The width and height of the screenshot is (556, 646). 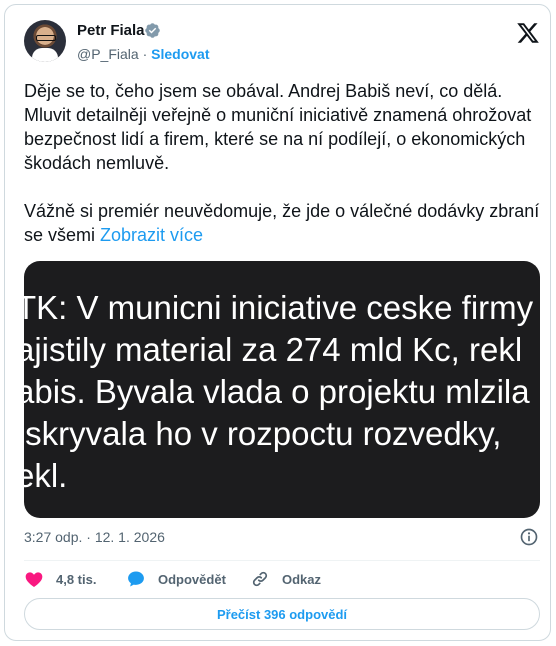 I want to click on read-replies-label: Přečíst 396 odpovědí, so click(x=282, y=614).